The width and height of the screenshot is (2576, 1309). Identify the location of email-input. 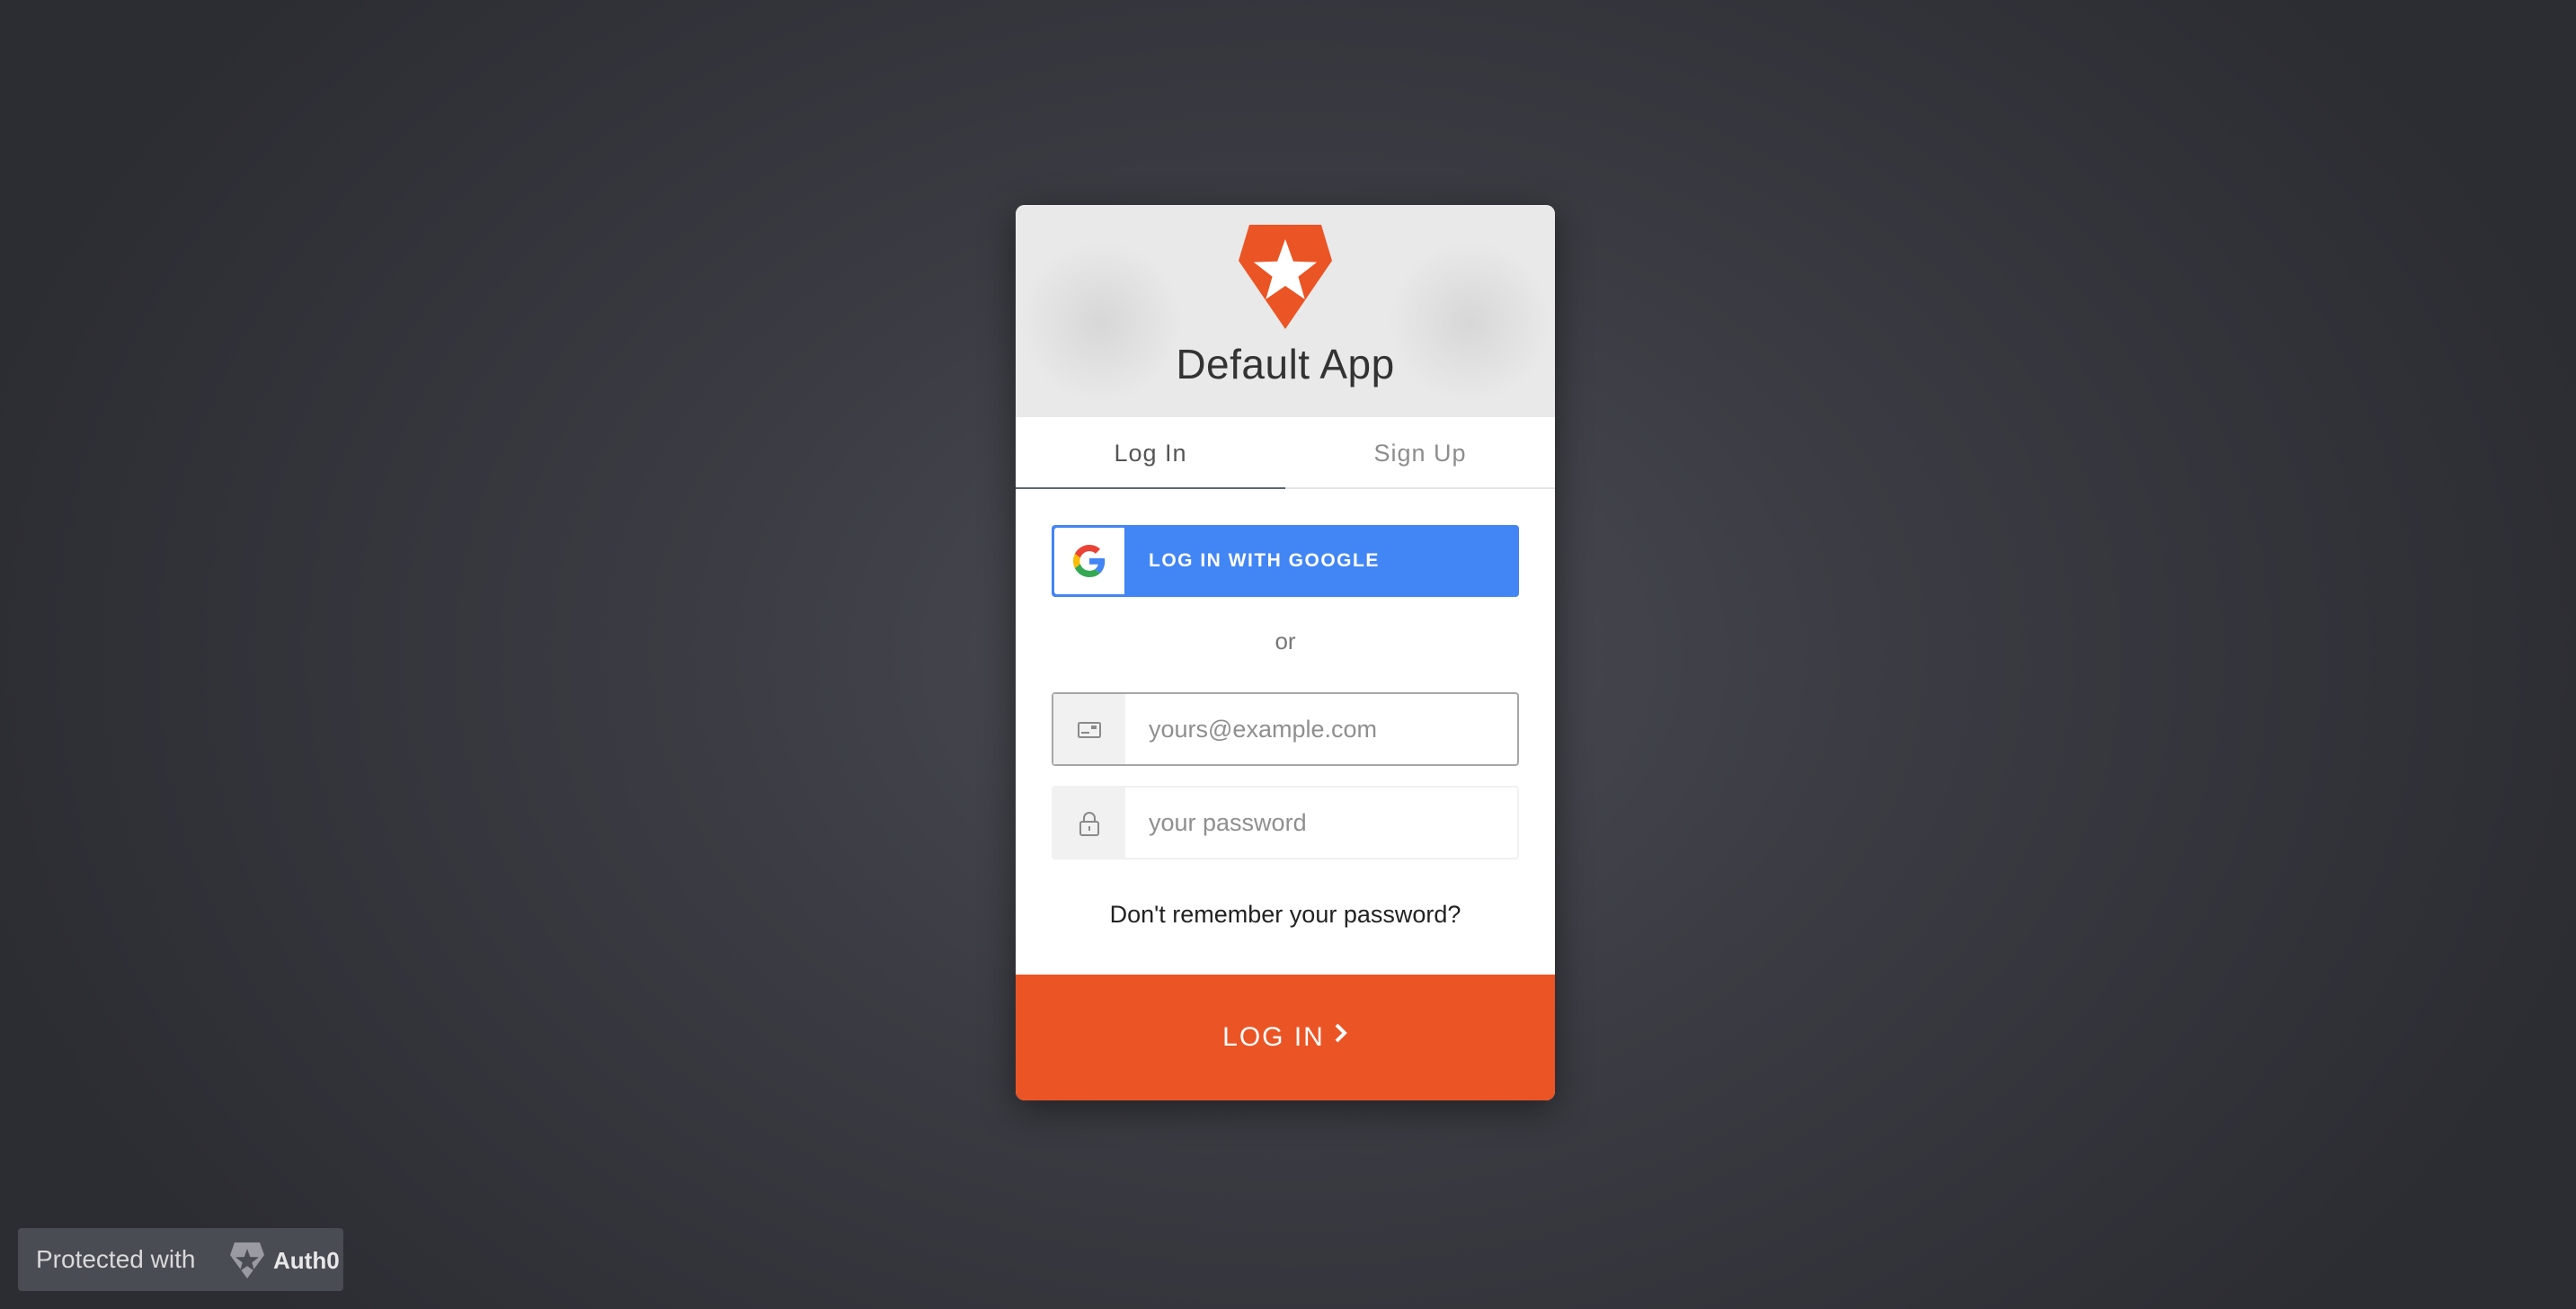
(1320, 729).